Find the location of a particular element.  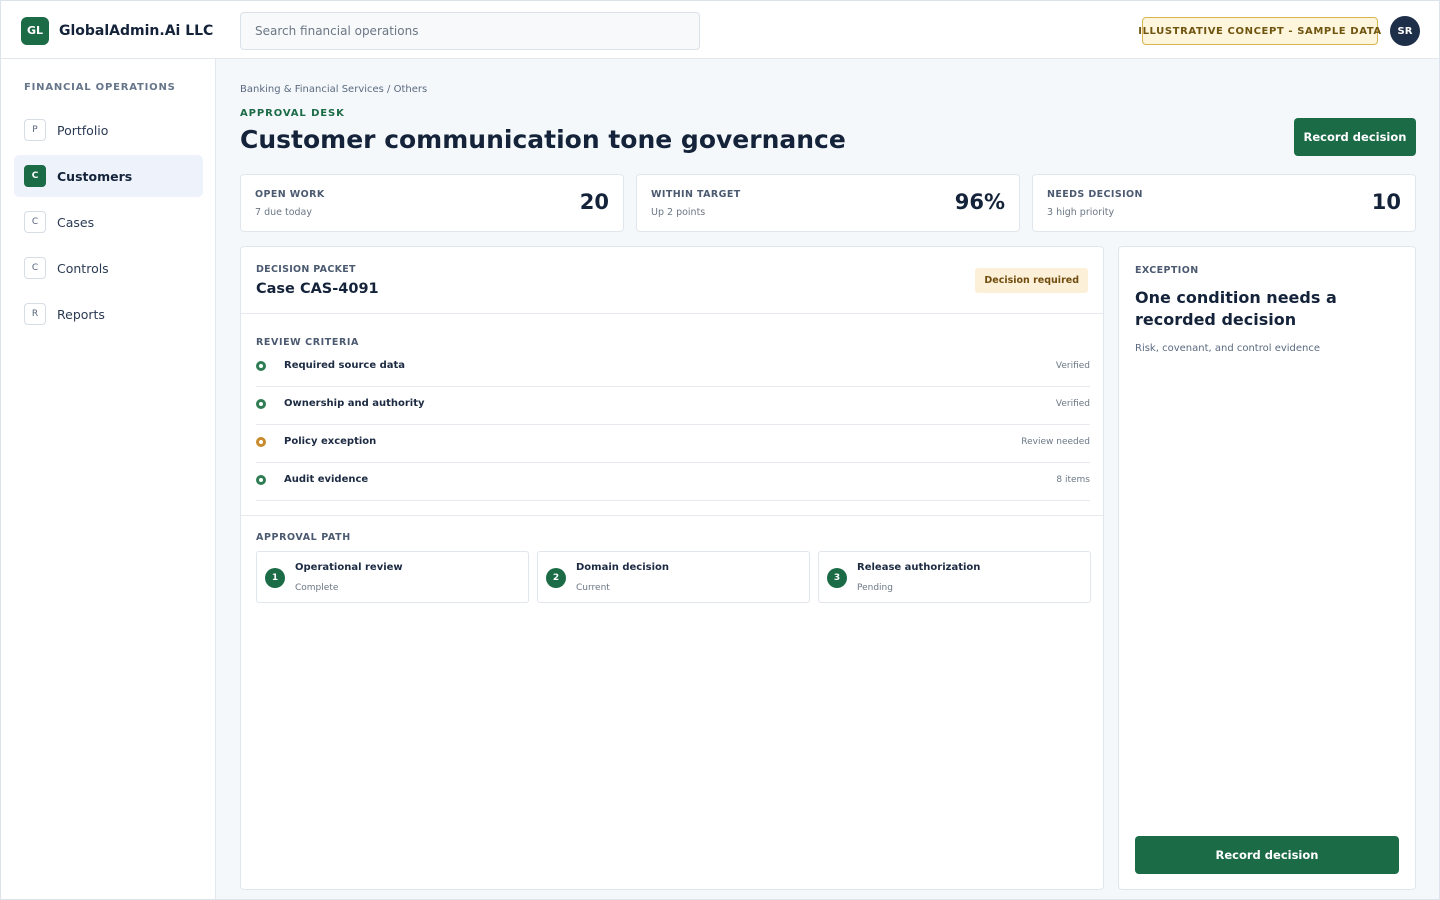

kpi-value: 20 is located at coordinates (594, 202).